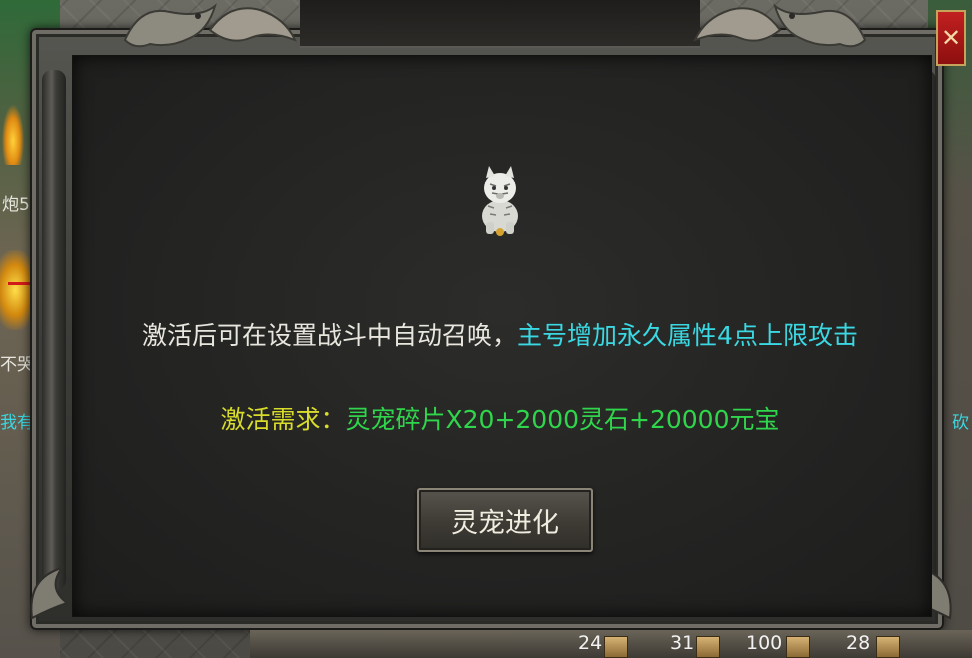  What do you see at coordinates (764, 643) in the screenshot?
I see `hotbar-count: 100` at bounding box center [764, 643].